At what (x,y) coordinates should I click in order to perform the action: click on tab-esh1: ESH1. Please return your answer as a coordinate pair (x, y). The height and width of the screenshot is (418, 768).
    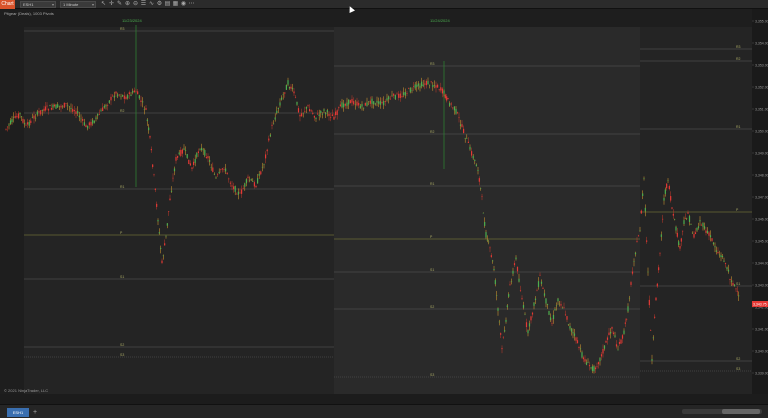
    Looking at the image, I should click on (18, 412).